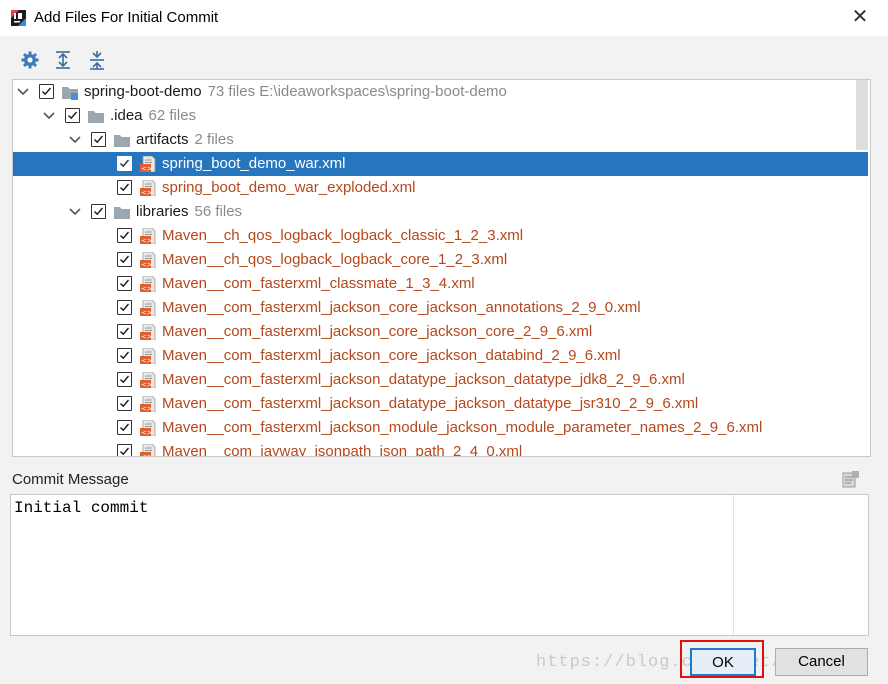 This screenshot has height=684, width=888. What do you see at coordinates (162, 139) in the screenshot?
I see `row-label: artifacts` at bounding box center [162, 139].